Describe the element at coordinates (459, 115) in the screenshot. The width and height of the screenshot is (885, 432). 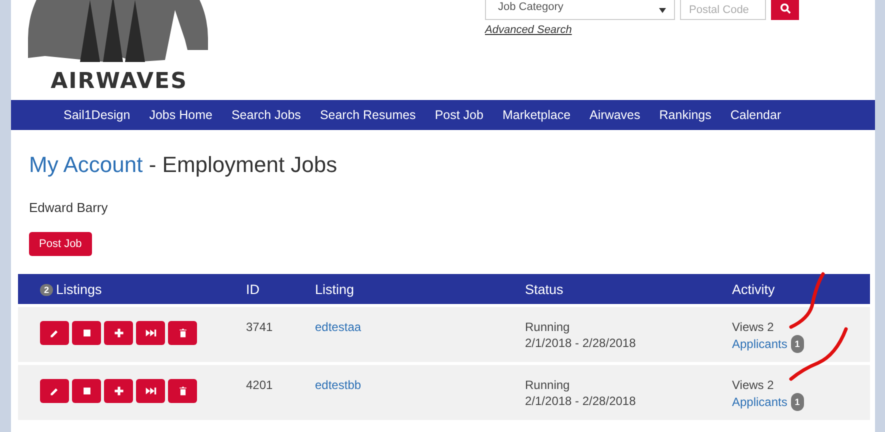
I see `nav-link: Post Job` at that location.